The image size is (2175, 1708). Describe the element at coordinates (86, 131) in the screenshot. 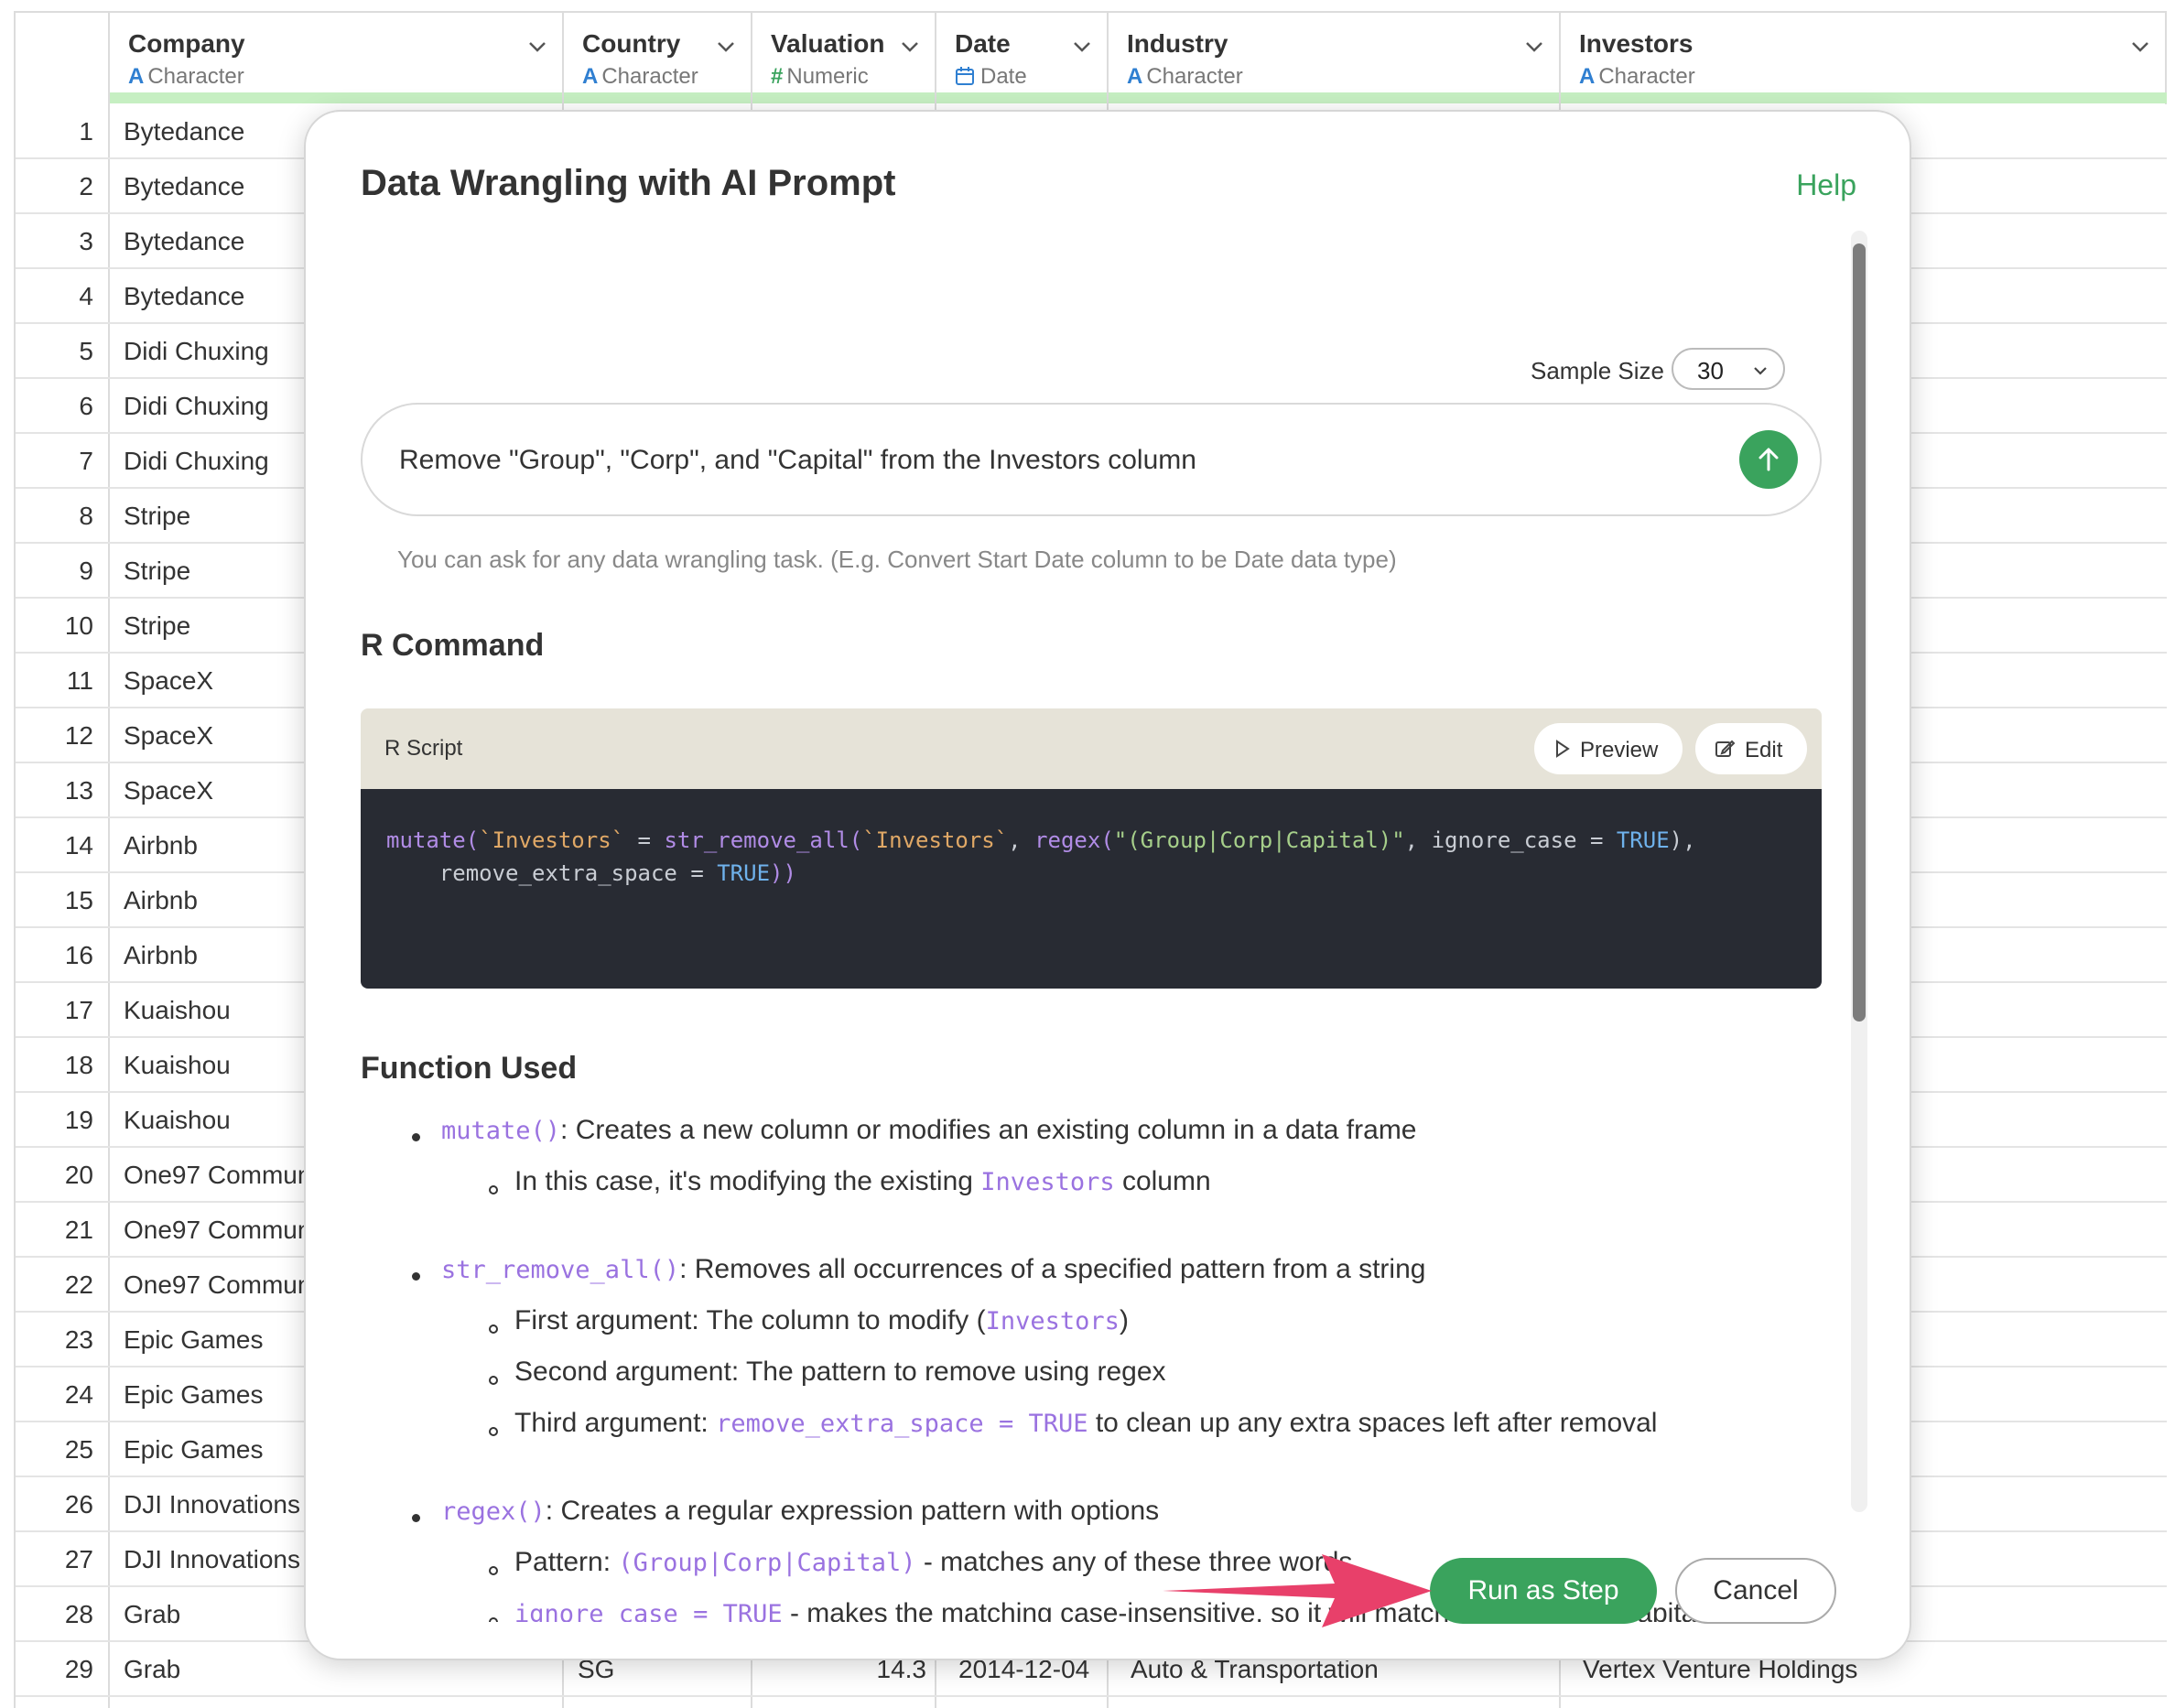

I see `row-number: 1` at that location.